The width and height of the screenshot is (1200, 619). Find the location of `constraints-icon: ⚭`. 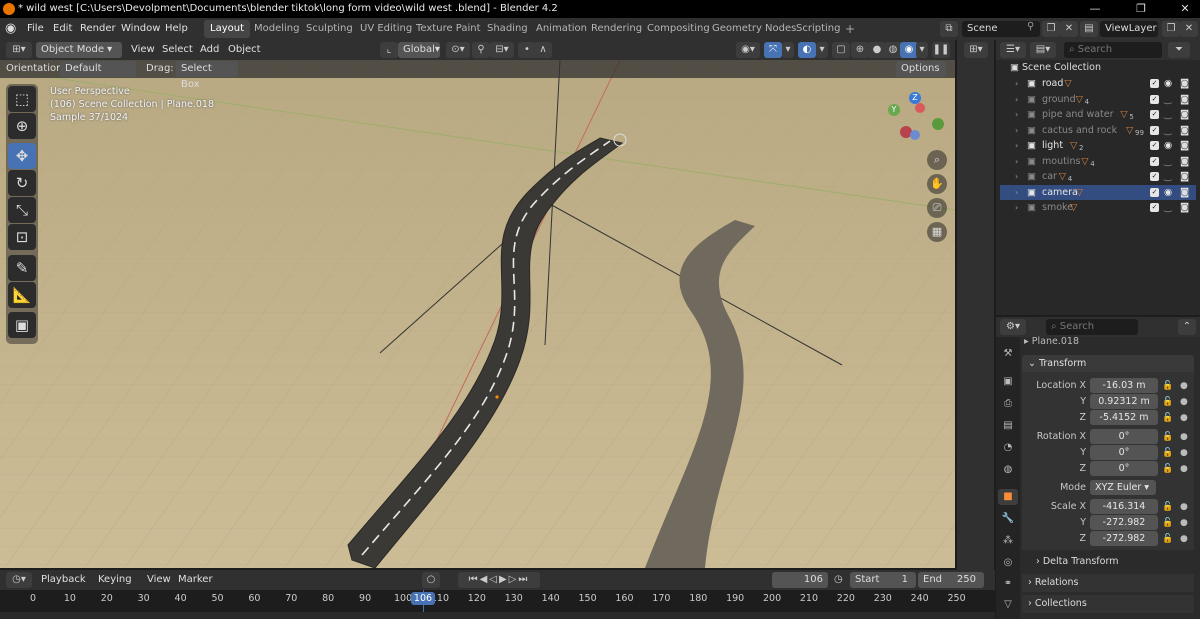

constraints-icon: ⚭ is located at coordinates (1008, 584).